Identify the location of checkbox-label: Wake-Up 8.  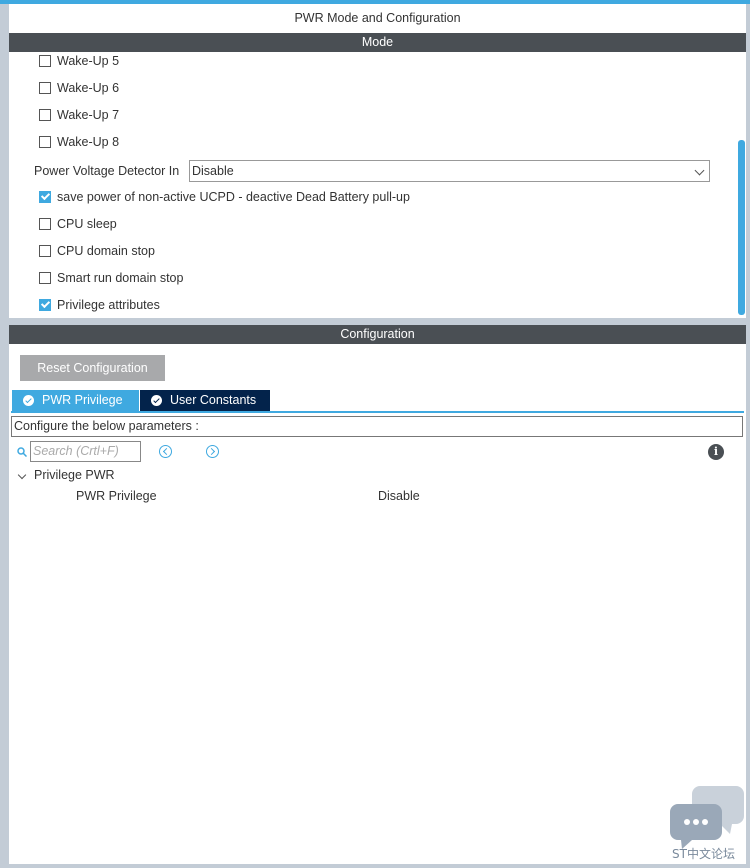
(88, 142).